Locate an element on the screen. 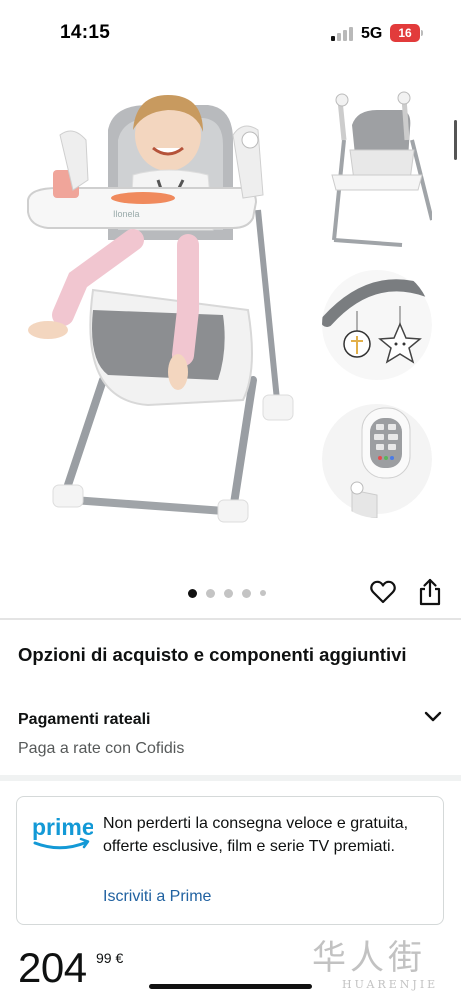  watermark-latin: HUARENJIE is located at coordinates (390, 984).